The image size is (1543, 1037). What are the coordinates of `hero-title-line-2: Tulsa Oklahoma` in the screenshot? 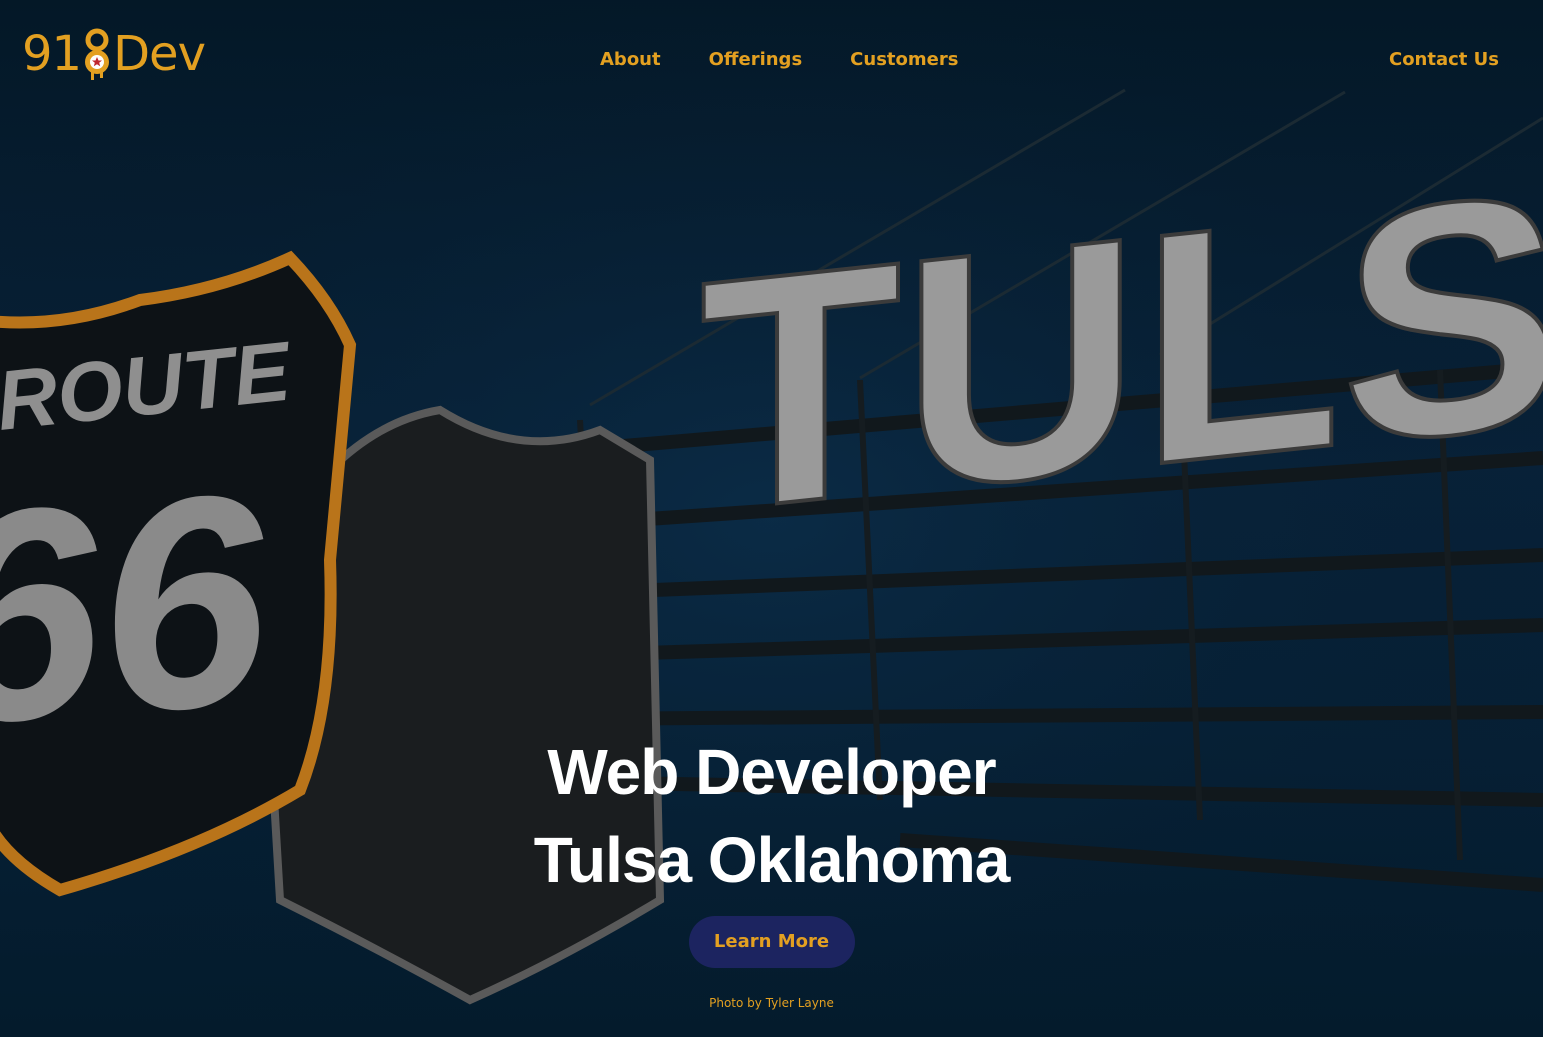 It's located at (772, 860).